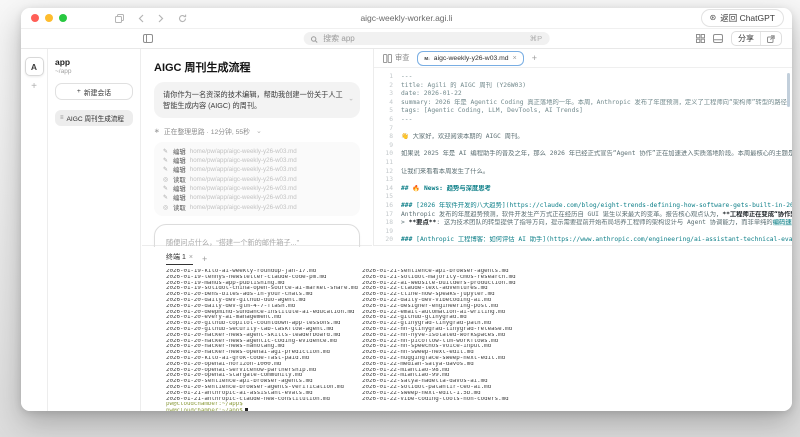 The height and width of the screenshot is (437, 800). I want to click on code-line: 19, so click(587, 232).